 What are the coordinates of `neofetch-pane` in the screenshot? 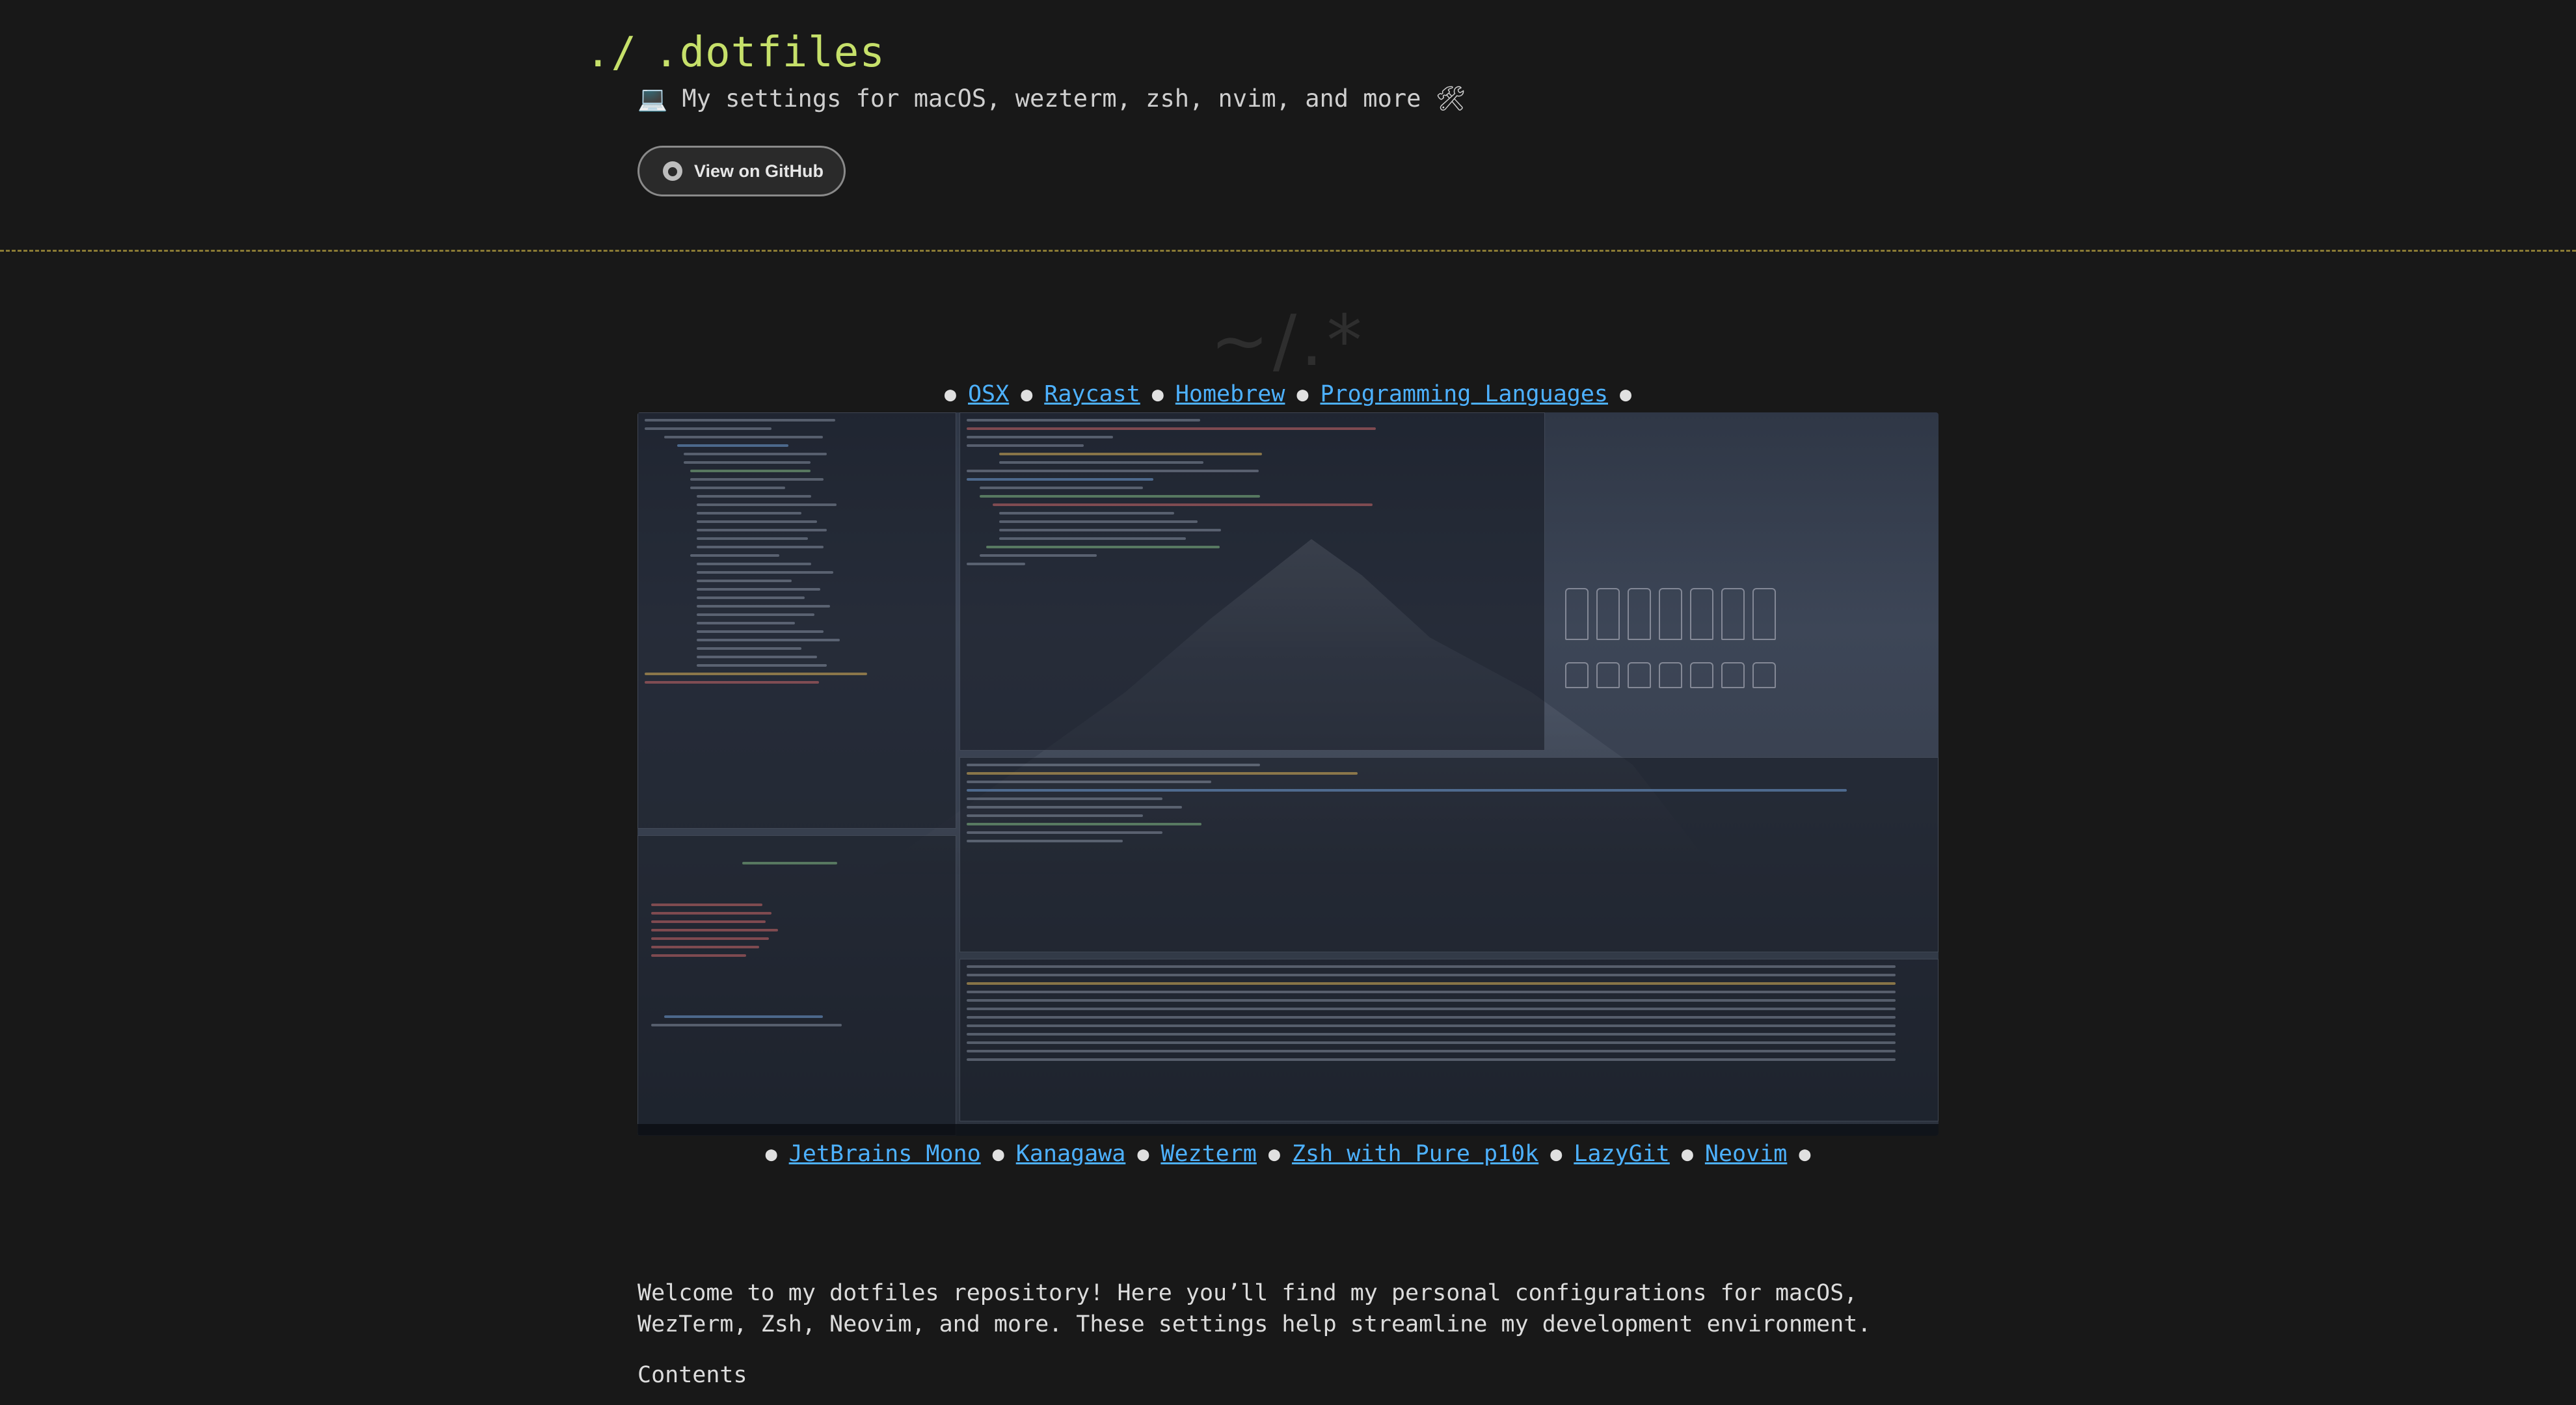 It's located at (796, 985).